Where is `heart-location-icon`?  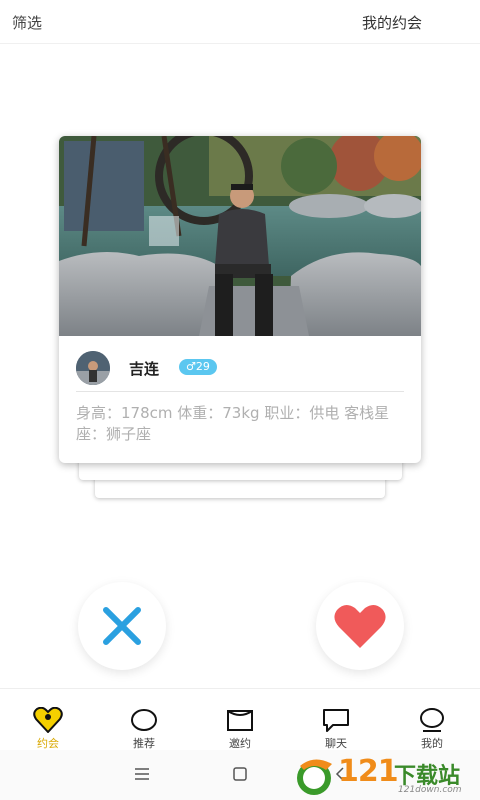 heart-location-icon is located at coordinates (48, 720).